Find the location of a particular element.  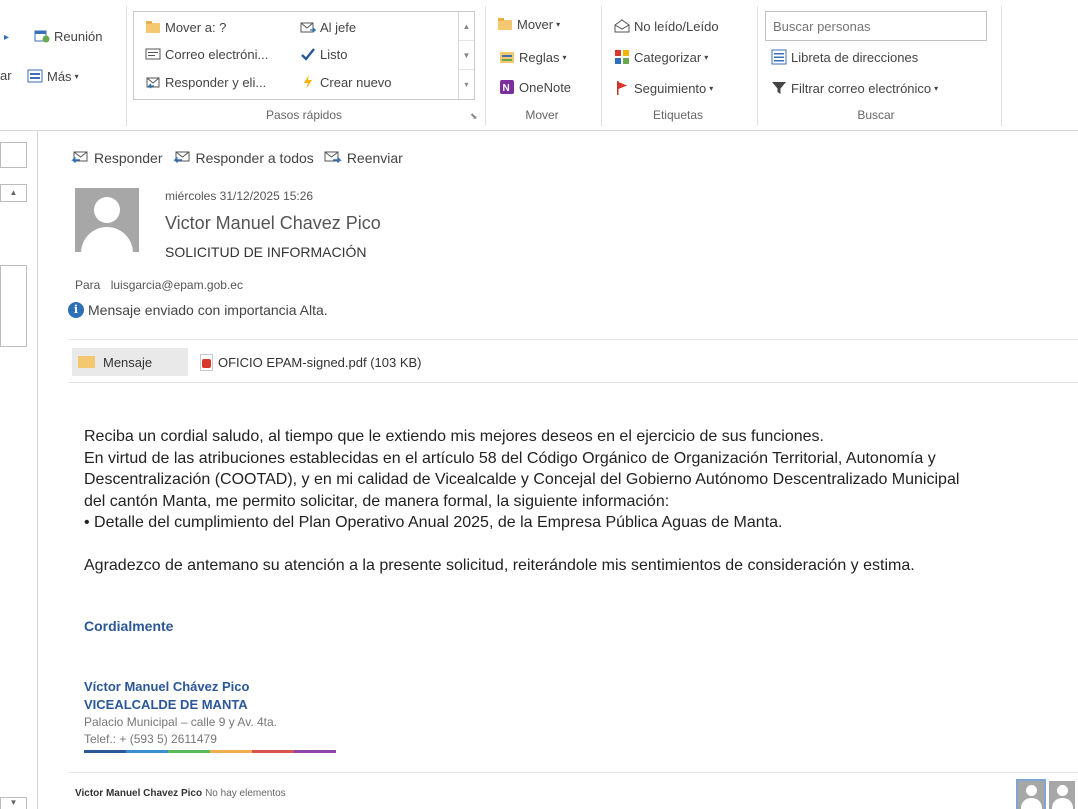

envelope-open-icon is located at coordinates (622, 26).